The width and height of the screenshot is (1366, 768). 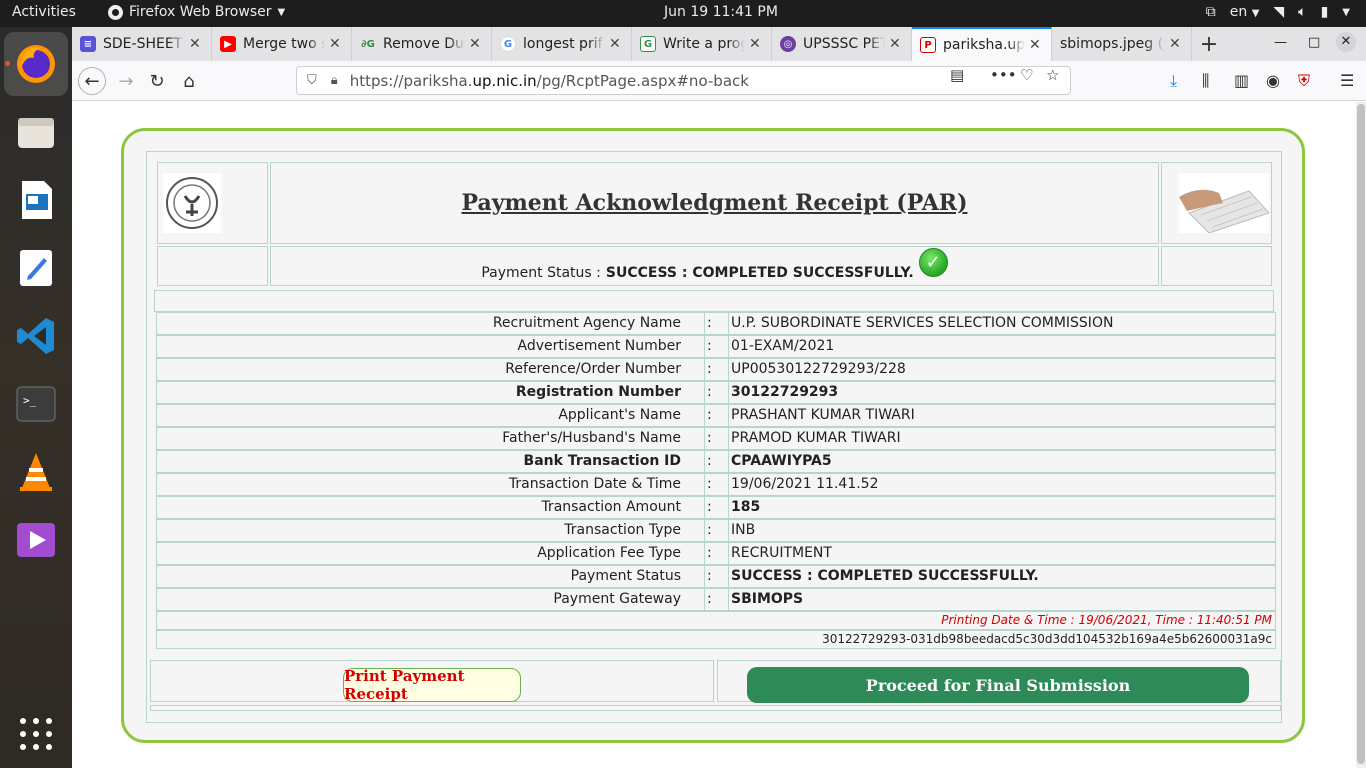 What do you see at coordinates (714, 203) in the screenshot?
I see `page-title: Payment Acknowledgment Receipt (PAR)` at bounding box center [714, 203].